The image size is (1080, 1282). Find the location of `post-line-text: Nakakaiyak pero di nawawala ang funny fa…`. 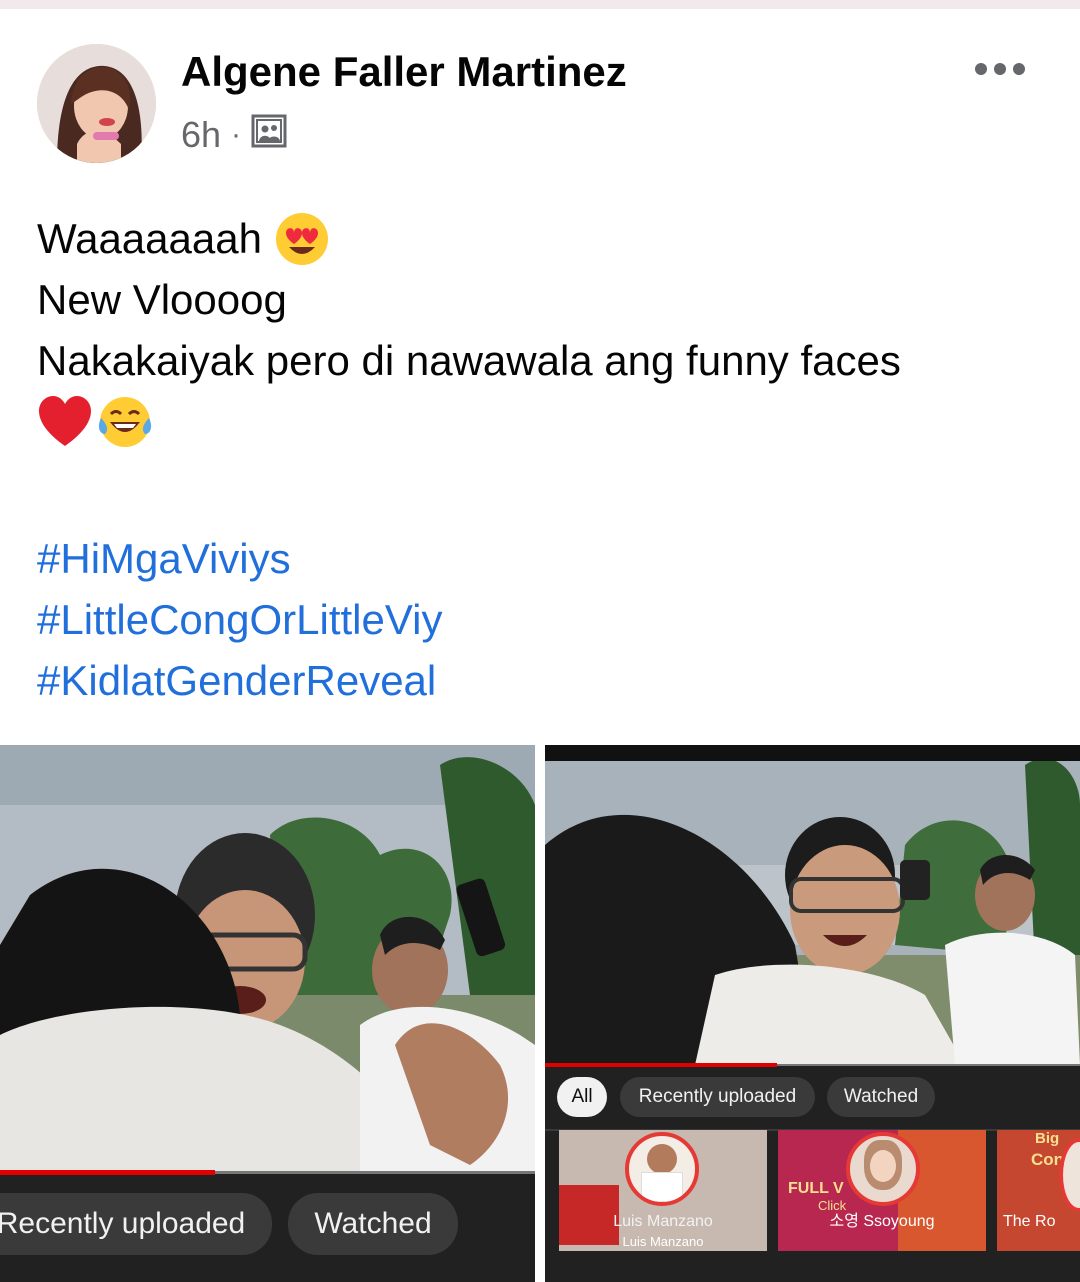

post-line-text: Nakakaiyak pero di nawawala ang funny fa… is located at coordinates (469, 360).